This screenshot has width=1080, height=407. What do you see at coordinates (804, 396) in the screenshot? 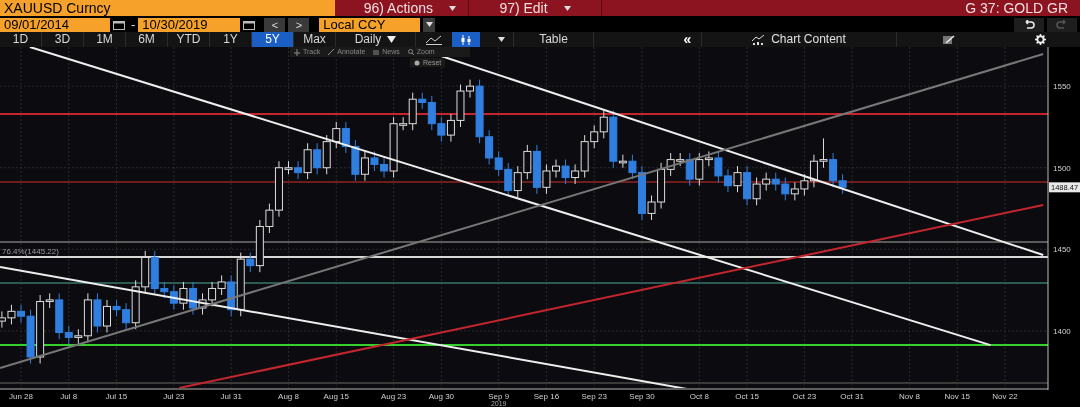
I see `x-axis-label: Oct 23` at bounding box center [804, 396].